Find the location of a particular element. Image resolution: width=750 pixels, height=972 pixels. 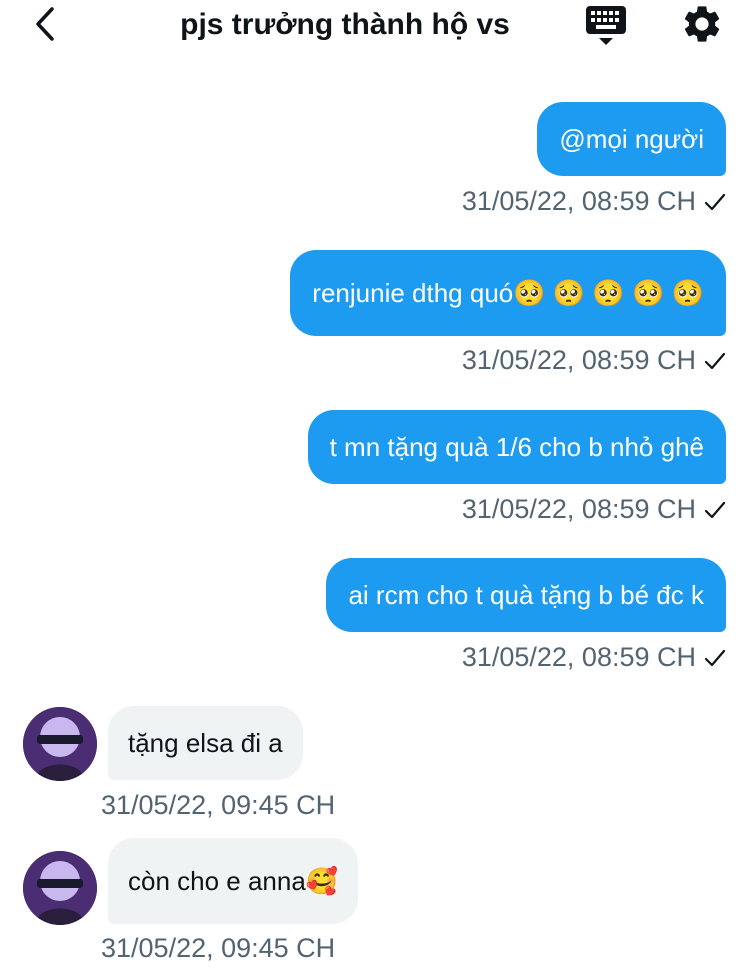

incoming-message-bubble: tặng elsa đi a is located at coordinates (205, 743).